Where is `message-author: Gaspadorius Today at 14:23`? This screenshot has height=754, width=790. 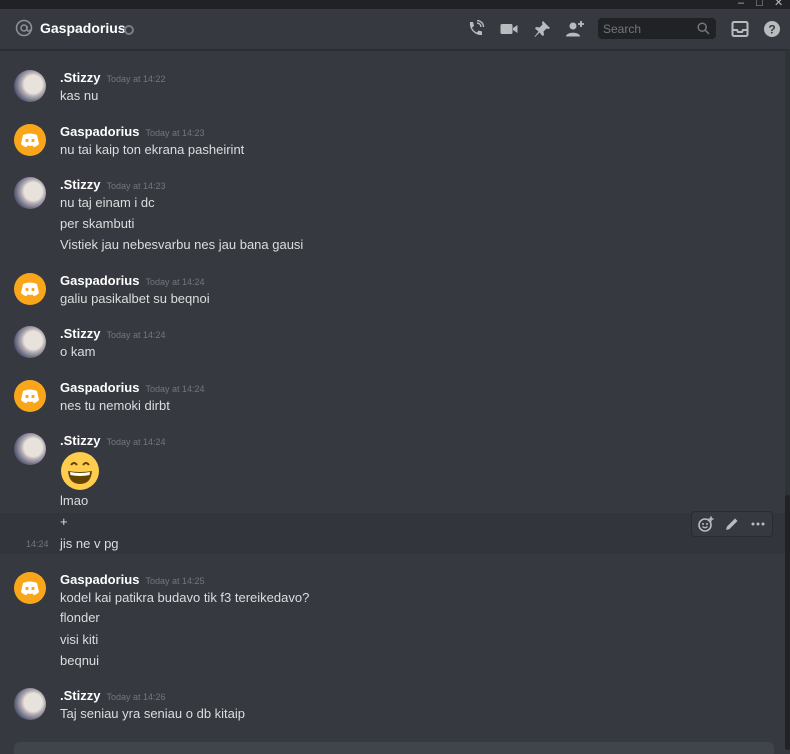 message-author: Gaspadorius Today at 14:23 is located at coordinates (132, 131).